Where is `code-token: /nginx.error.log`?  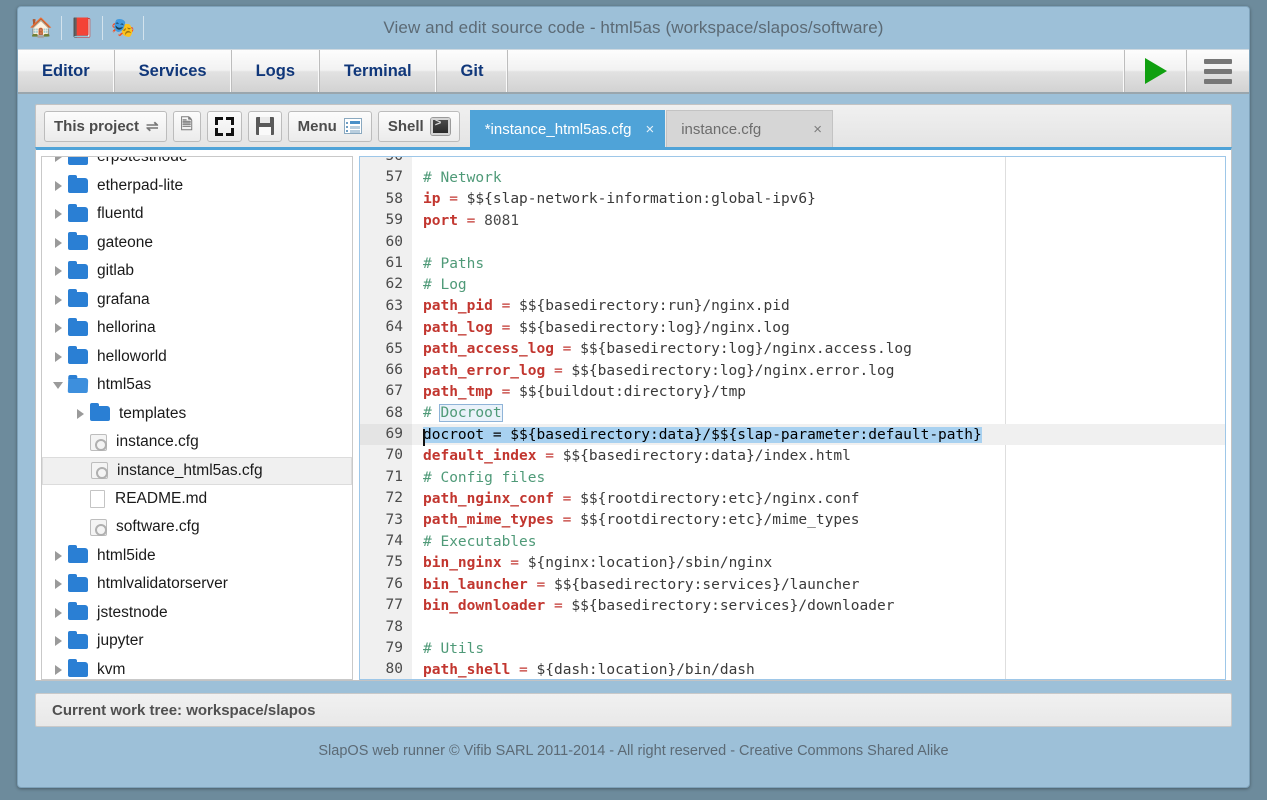
code-token: /nginx.error.log is located at coordinates (824, 370).